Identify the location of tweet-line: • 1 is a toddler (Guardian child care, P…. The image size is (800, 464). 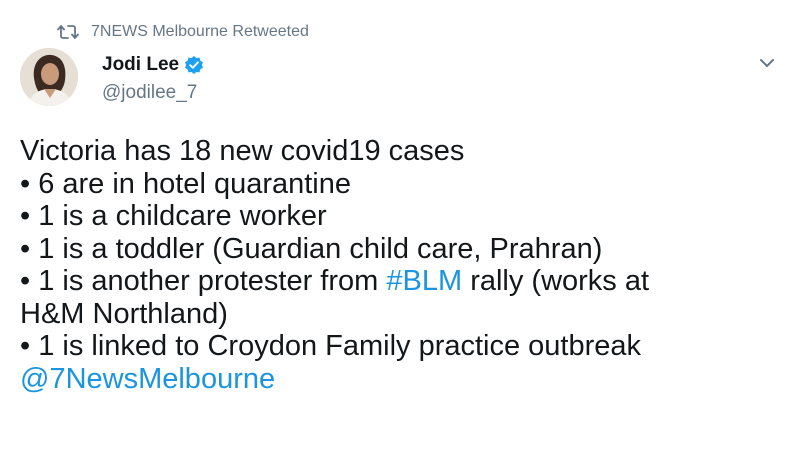
(311, 248).